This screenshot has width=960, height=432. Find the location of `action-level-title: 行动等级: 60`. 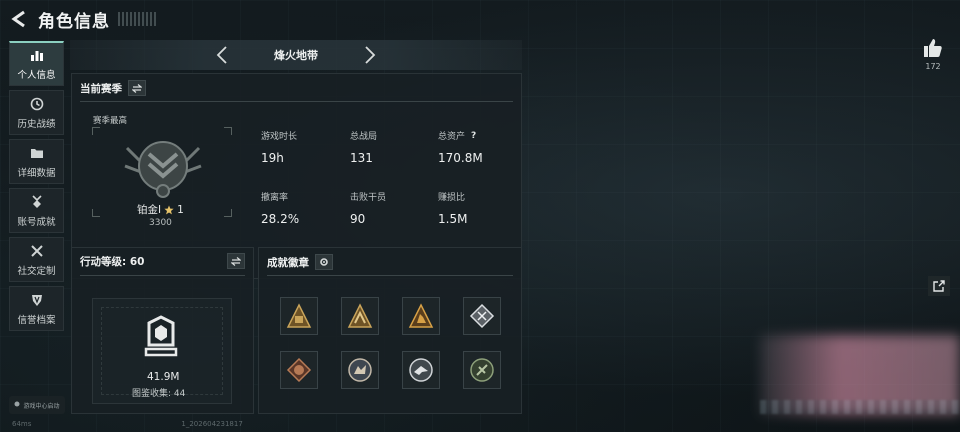

action-level-title: 行动等级: 60 is located at coordinates (112, 262).